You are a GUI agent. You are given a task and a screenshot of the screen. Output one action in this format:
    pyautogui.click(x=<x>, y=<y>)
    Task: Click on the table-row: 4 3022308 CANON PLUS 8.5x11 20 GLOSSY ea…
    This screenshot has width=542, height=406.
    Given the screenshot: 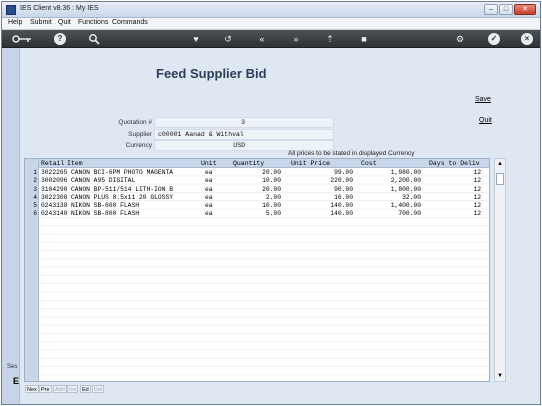 What is the action you would take?
    pyautogui.click(x=257, y=198)
    